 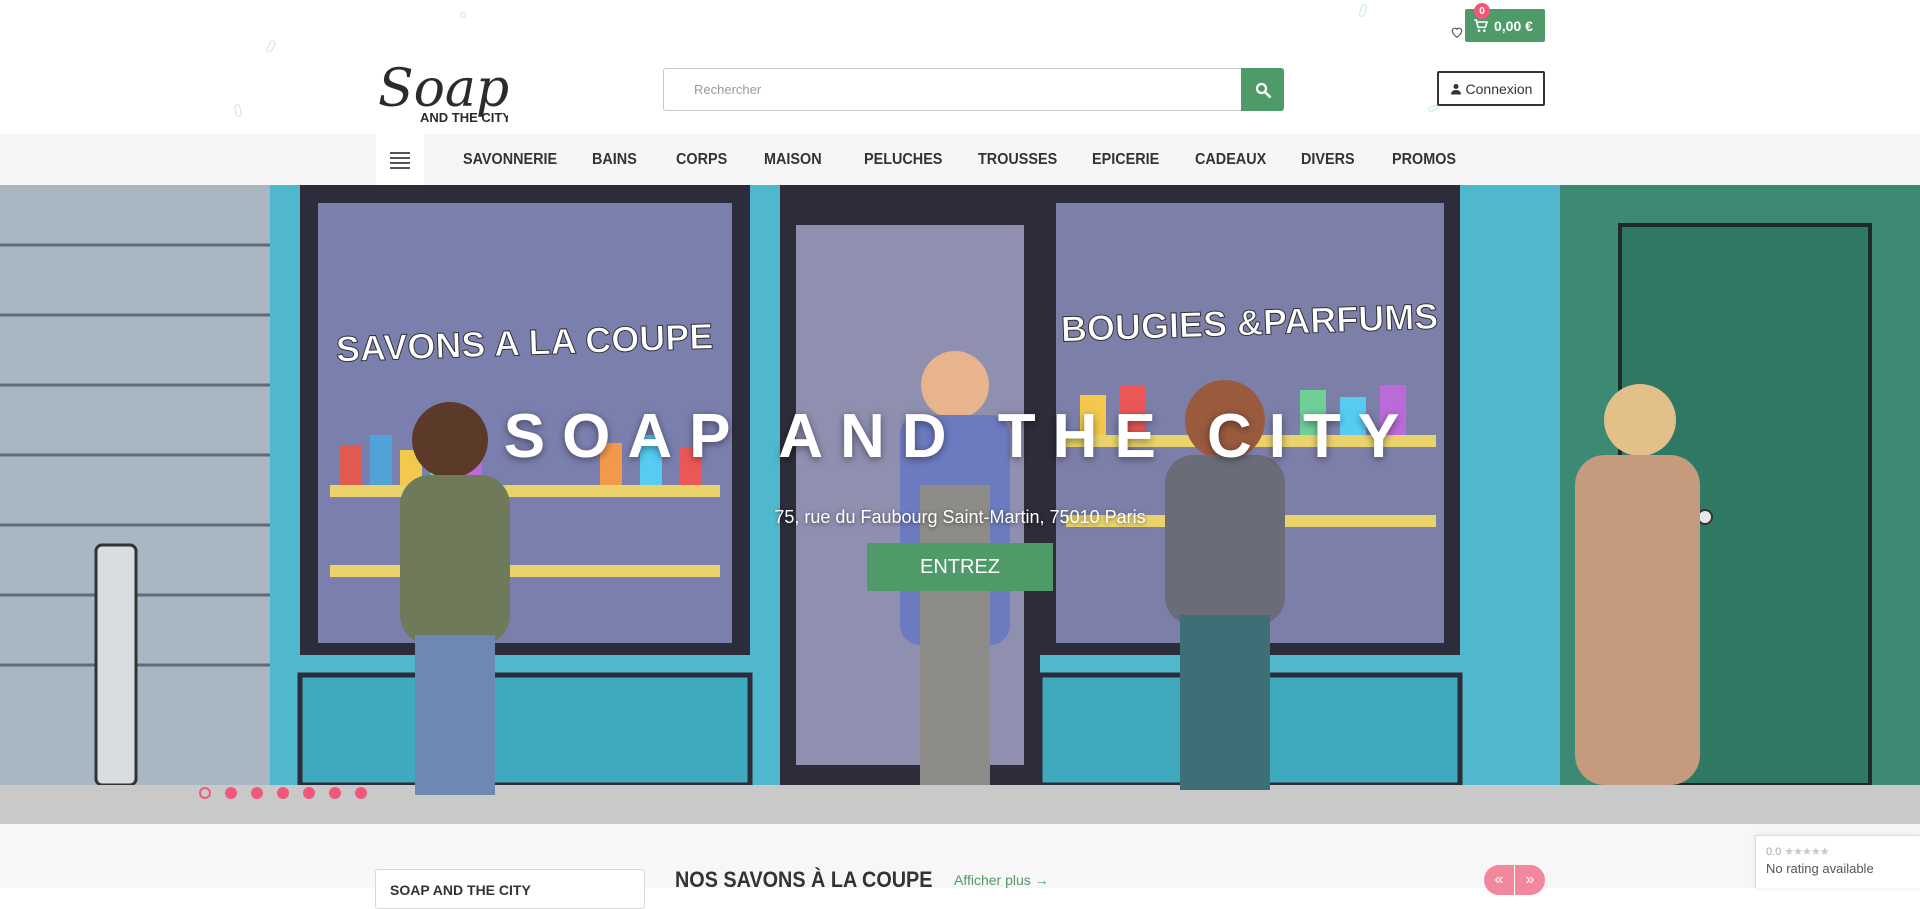 What do you see at coordinates (960, 67) in the screenshot?
I see `header: Soap AND THE CITY 0,00 € 0 Connexion` at bounding box center [960, 67].